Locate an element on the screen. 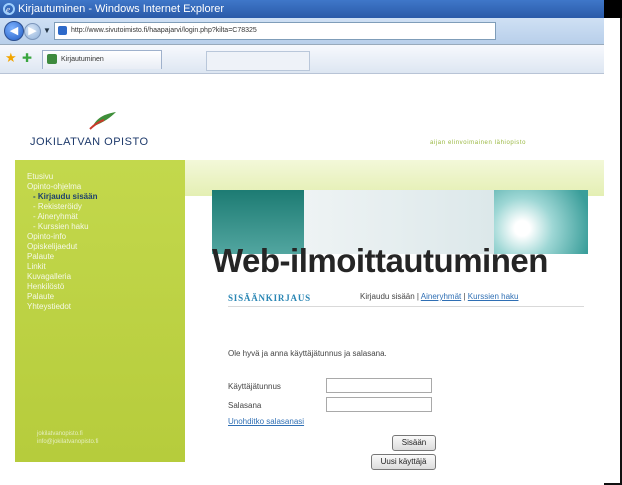  sidebar-item: - Aineryhmät is located at coordinates (102, 217).